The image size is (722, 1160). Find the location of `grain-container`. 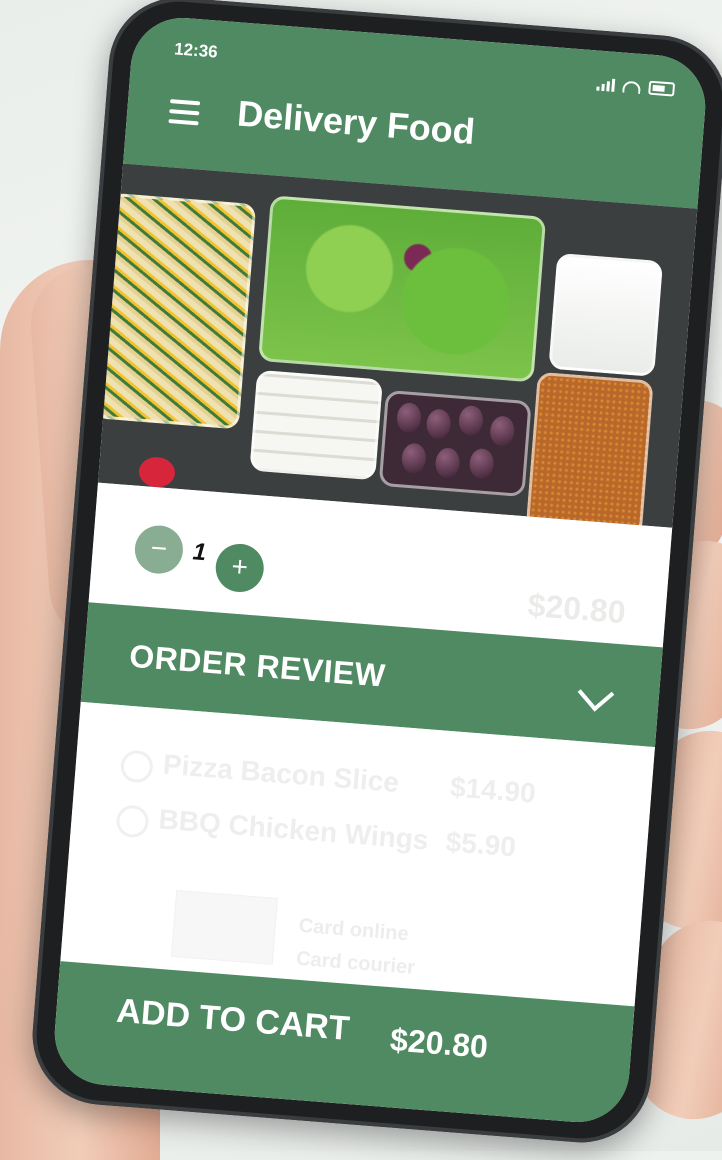

grain-container is located at coordinates (589, 449).